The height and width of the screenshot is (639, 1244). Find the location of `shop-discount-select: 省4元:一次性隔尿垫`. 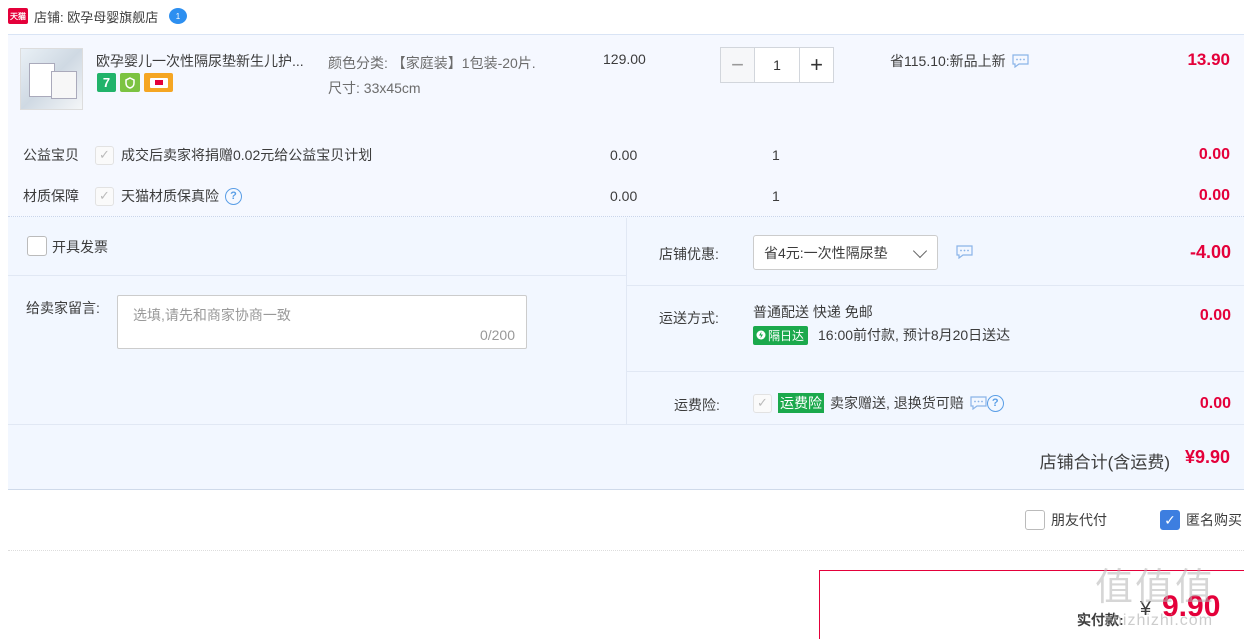

shop-discount-select: 省4元:一次性隔尿垫 is located at coordinates (845, 252).